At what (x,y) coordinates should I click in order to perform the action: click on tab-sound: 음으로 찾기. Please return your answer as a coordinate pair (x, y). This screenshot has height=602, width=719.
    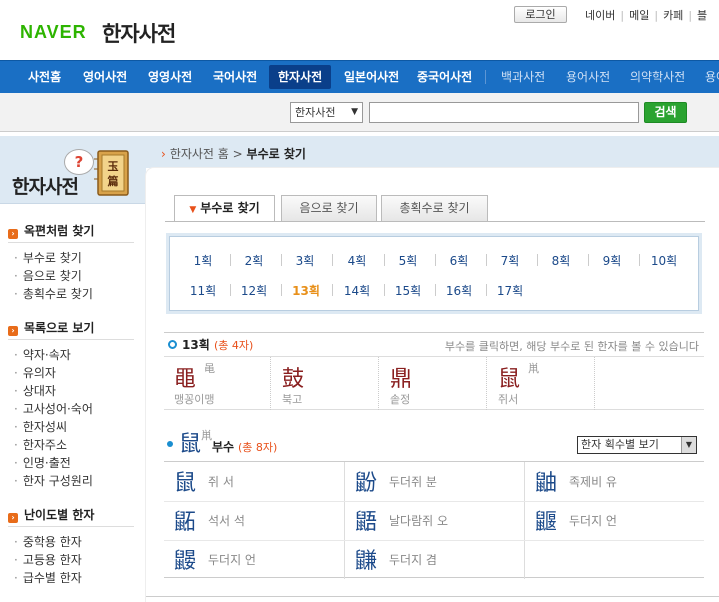
    Looking at the image, I should click on (329, 208).